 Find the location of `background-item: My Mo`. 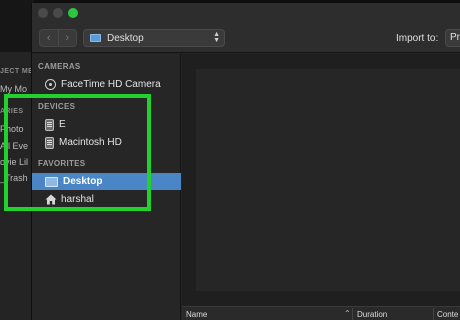

background-item: My Mo is located at coordinates (13, 89).